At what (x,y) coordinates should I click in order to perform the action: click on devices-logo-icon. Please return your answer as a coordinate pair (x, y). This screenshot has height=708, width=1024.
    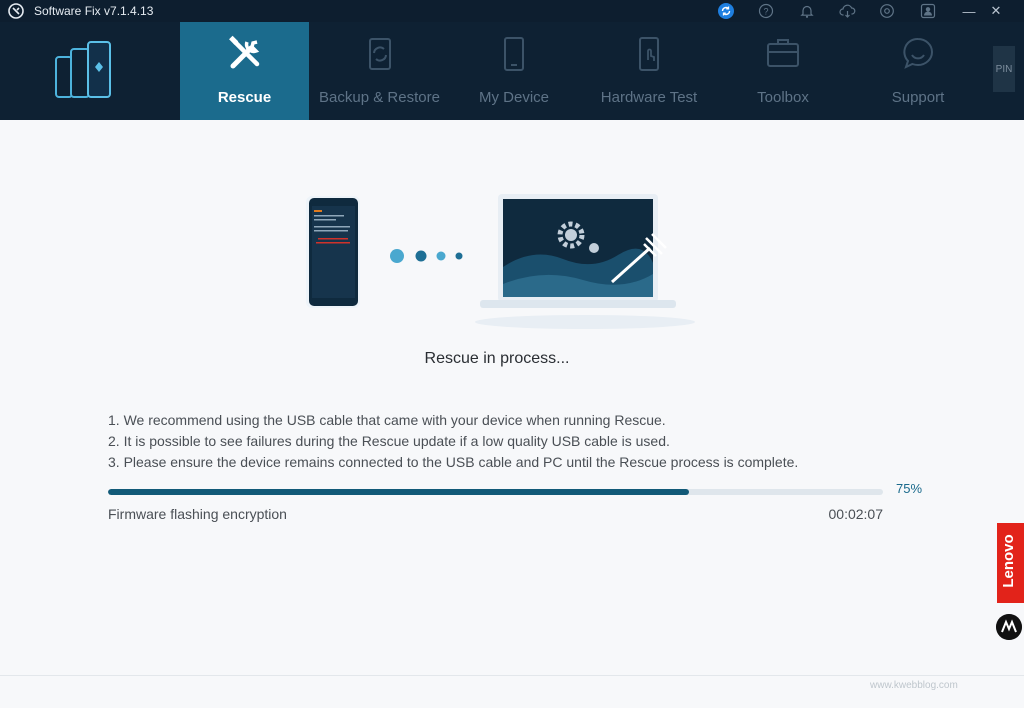
    Looking at the image, I should click on (83, 69).